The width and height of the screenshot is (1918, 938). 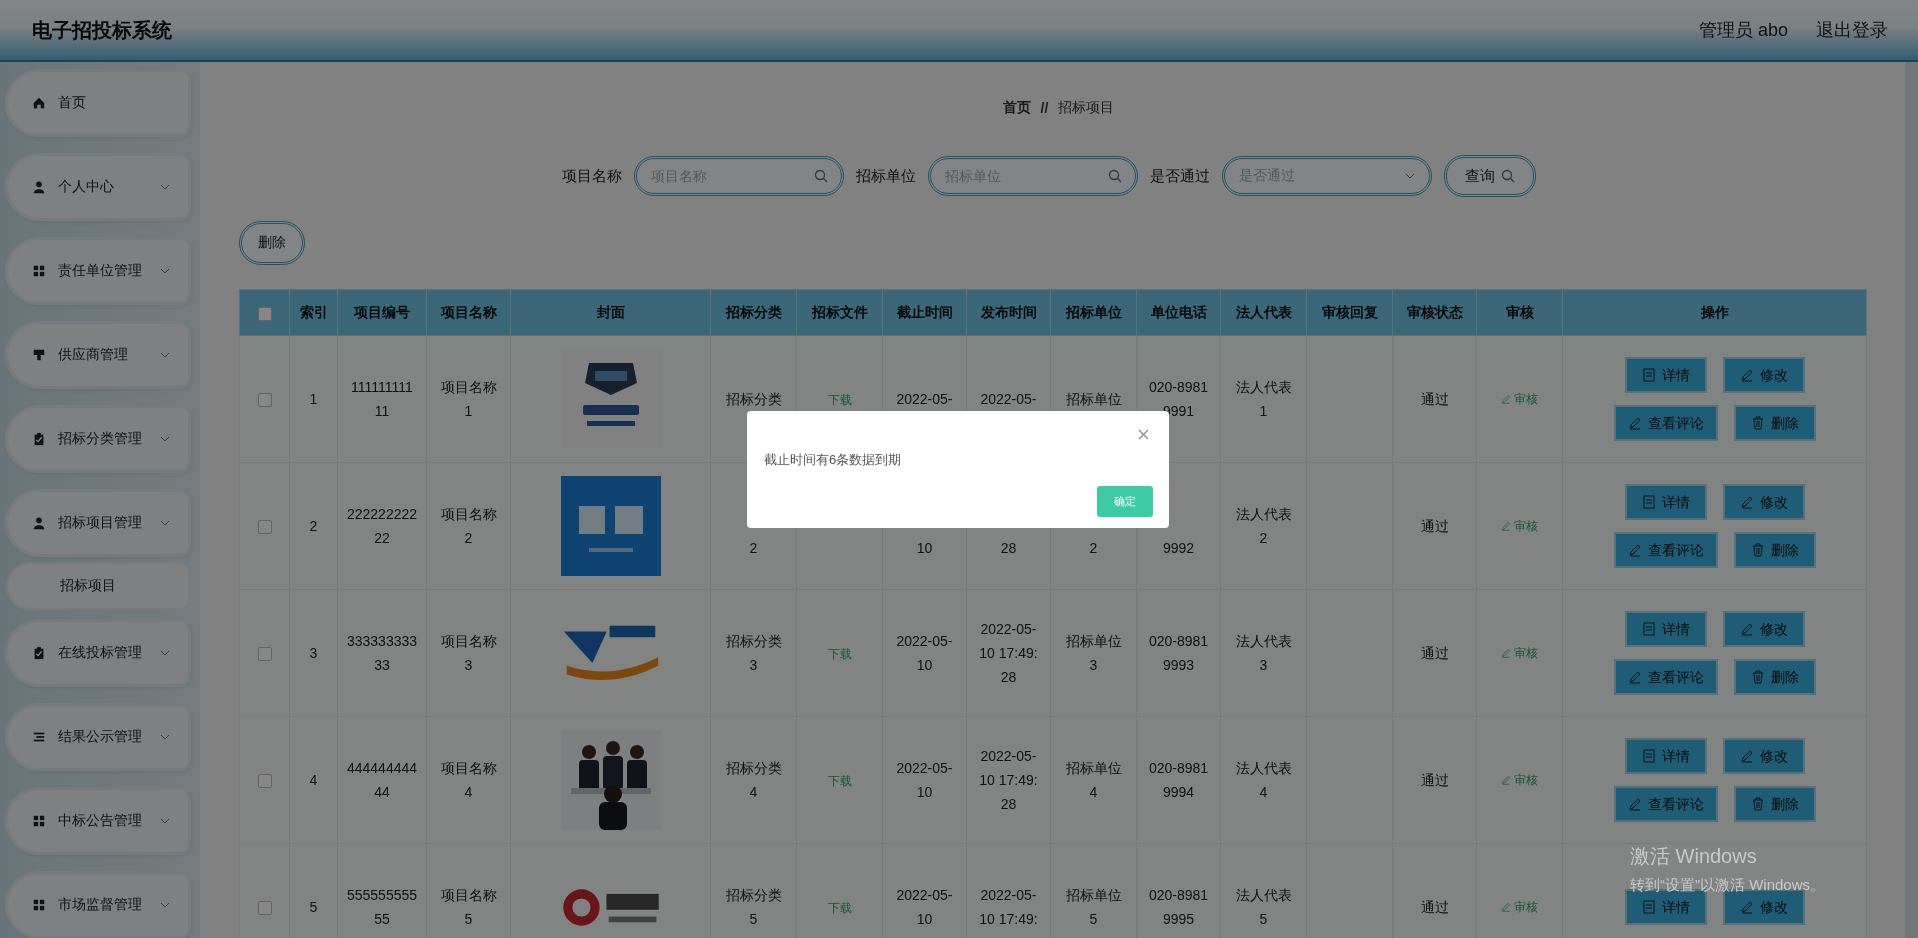 I want to click on close-icon, so click(x=1143, y=434).